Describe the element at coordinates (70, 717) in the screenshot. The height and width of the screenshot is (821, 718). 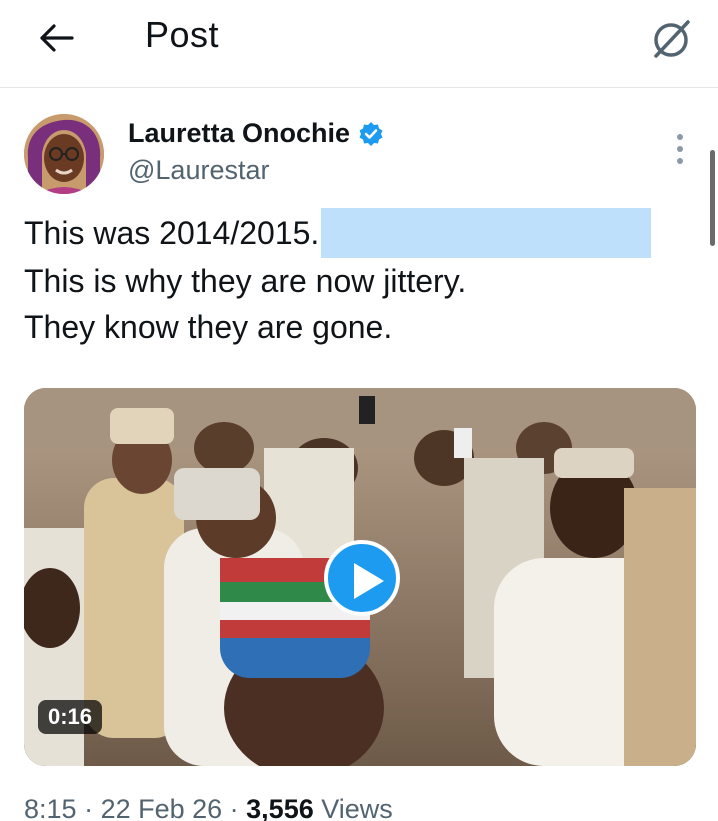
I see `video-duration: 0:16` at that location.